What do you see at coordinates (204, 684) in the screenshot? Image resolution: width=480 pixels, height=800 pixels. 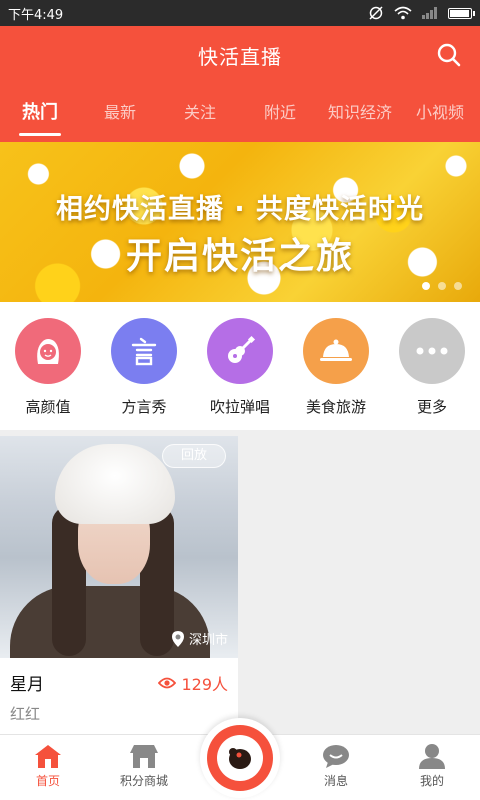 I see `viewer-count-text: 129人` at bounding box center [204, 684].